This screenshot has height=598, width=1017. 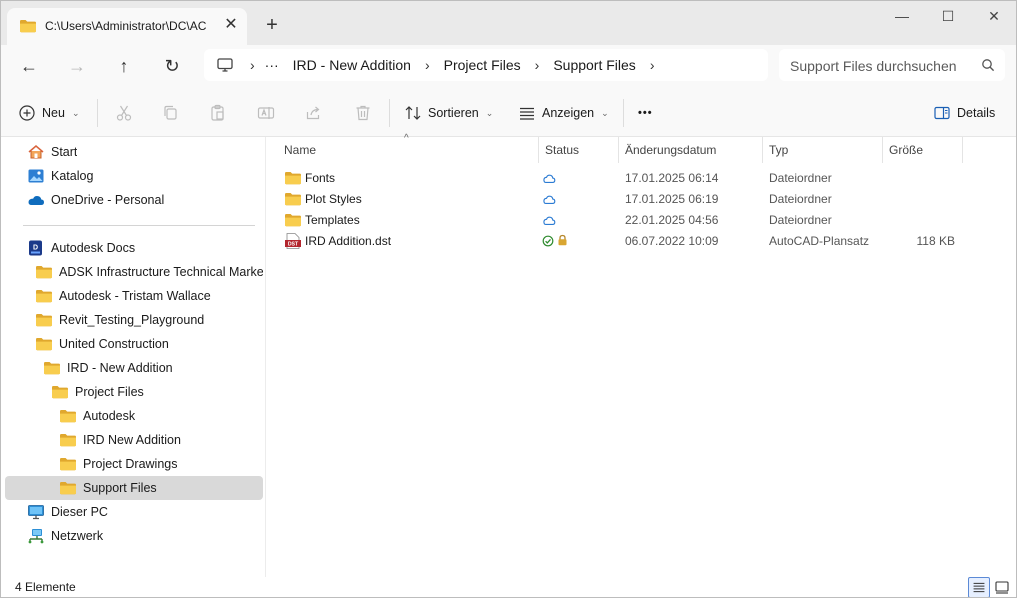 I want to click on refresh-button: ↻, so click(x=172, y=66).